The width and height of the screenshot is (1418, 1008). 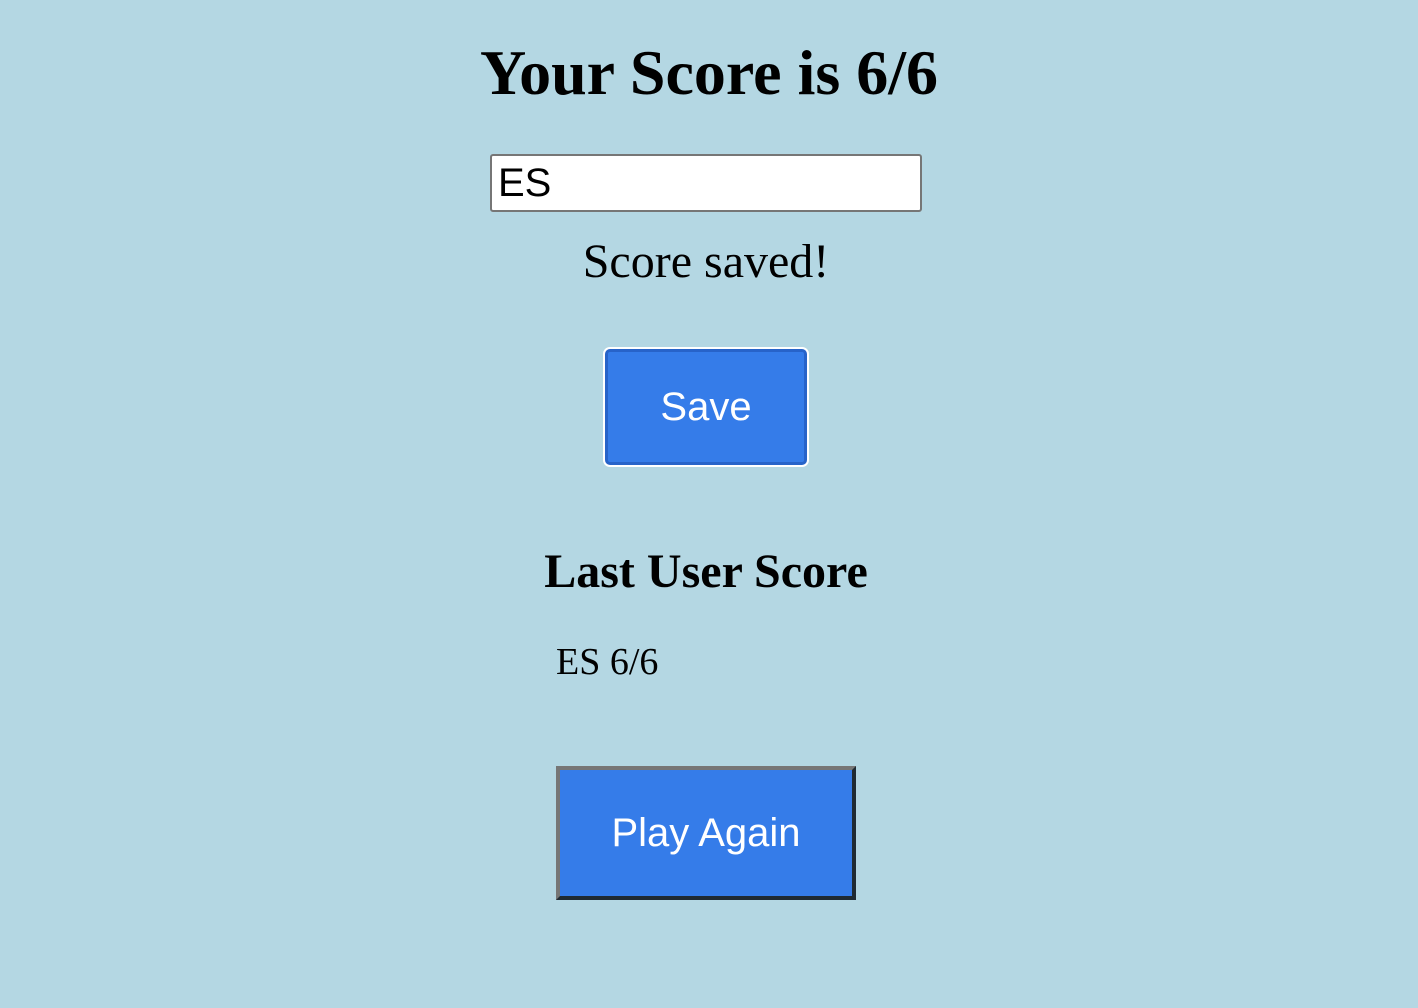 I want to click on last-user-score-entry: ES 6/6, so click(x=607, y=662).